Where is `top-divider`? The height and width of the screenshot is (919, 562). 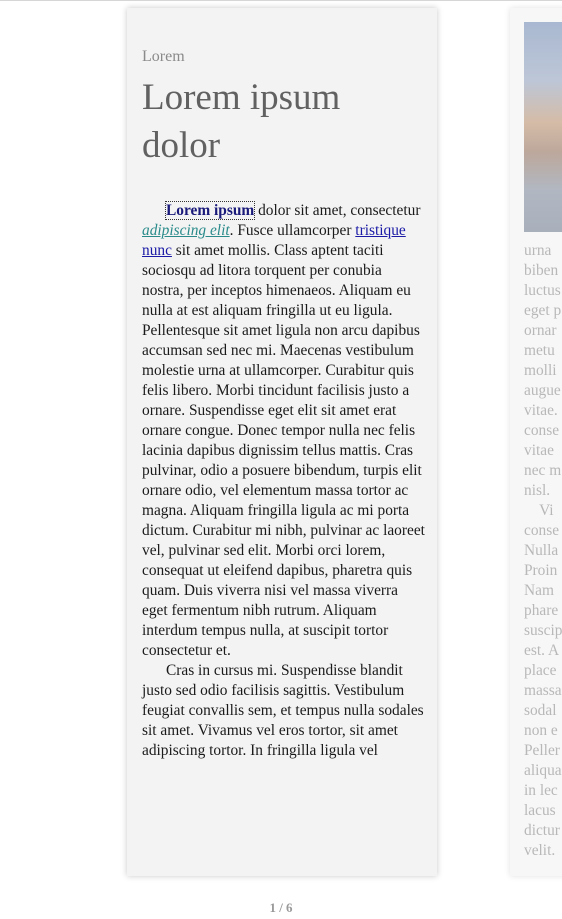
top-divider is located at coordinates (281, 0).